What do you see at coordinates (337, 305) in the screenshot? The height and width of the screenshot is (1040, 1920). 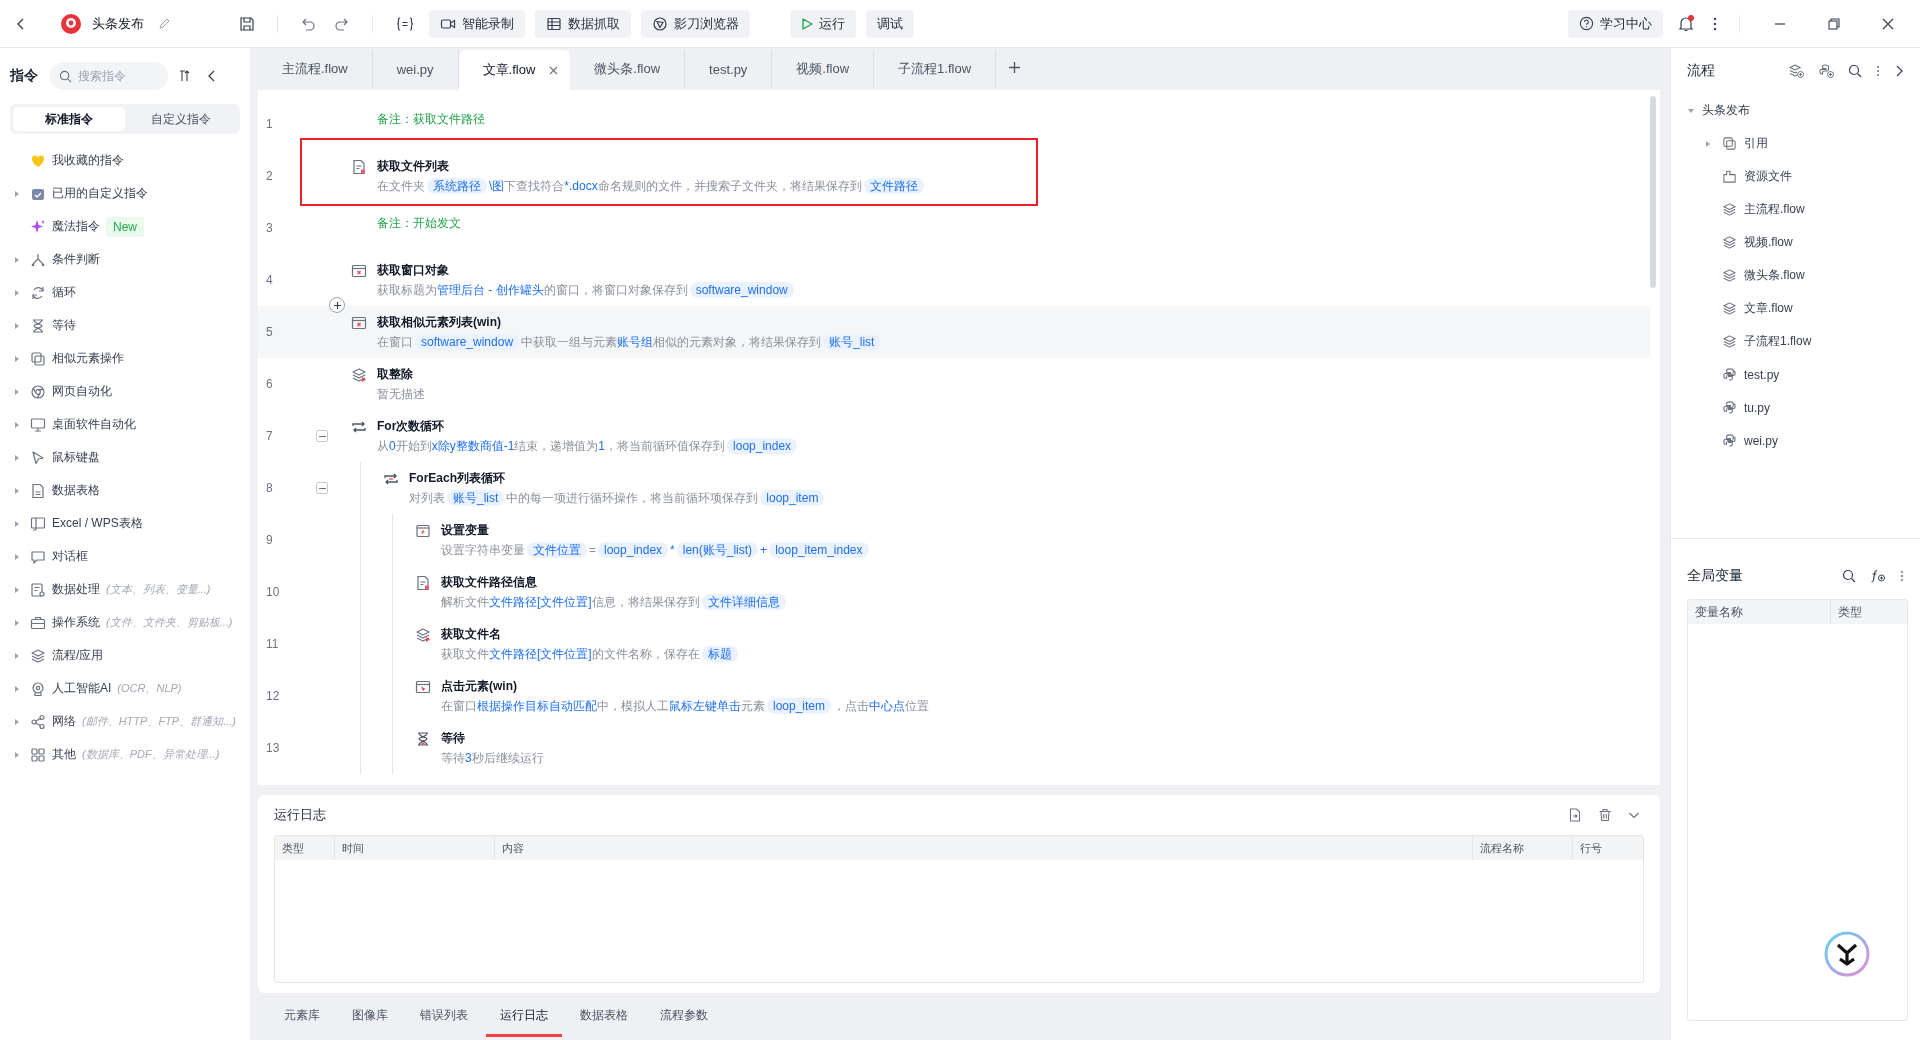 I see `add-step-button` at bounding box center [337, 305].